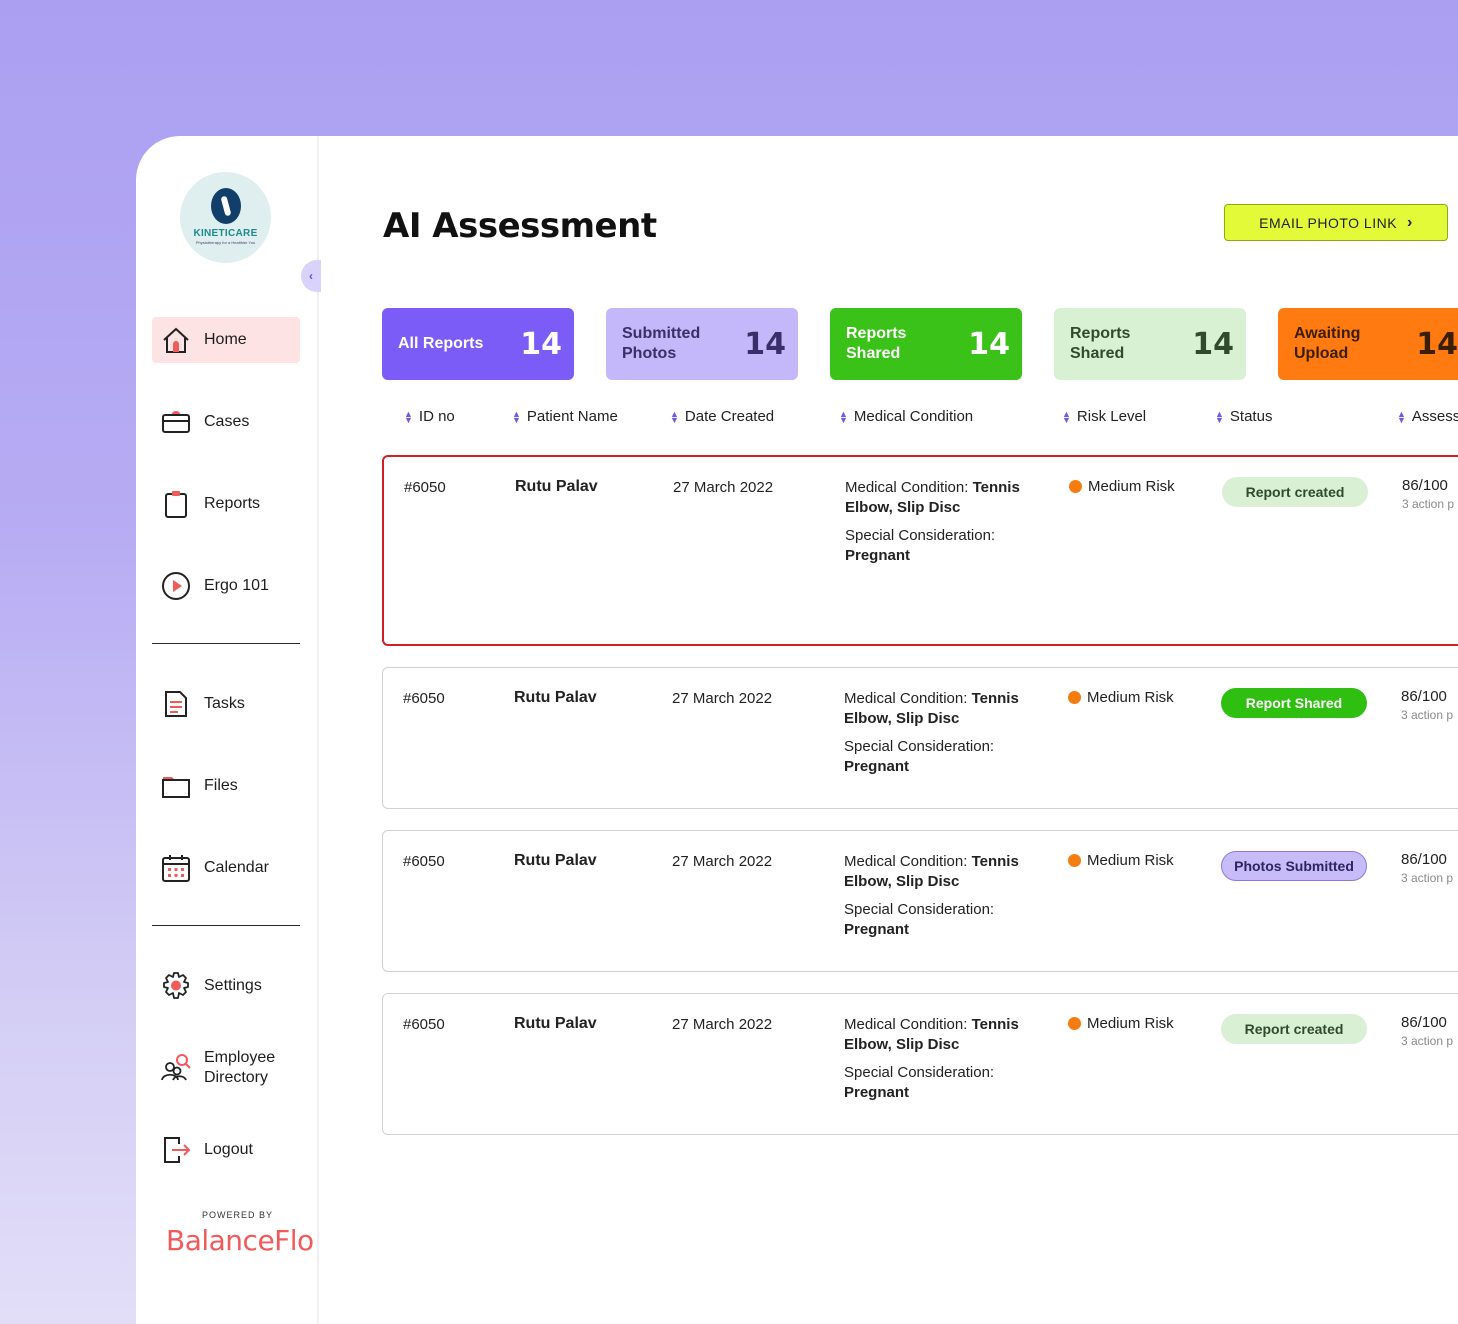 This screenshot has width=1458, height=1324. Describe the element at coordinates (1434, 416) in the screenshot. I see `column-header-label: Assess` at that location.